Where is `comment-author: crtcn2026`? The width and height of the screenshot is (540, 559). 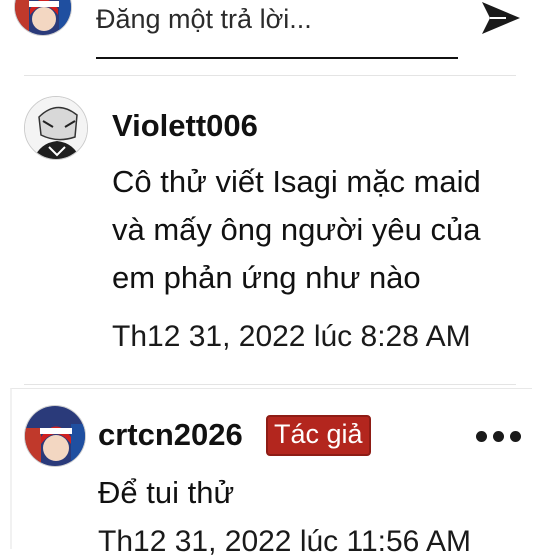 comment-author: crtcn2026 is located at coordinates (170, 435).